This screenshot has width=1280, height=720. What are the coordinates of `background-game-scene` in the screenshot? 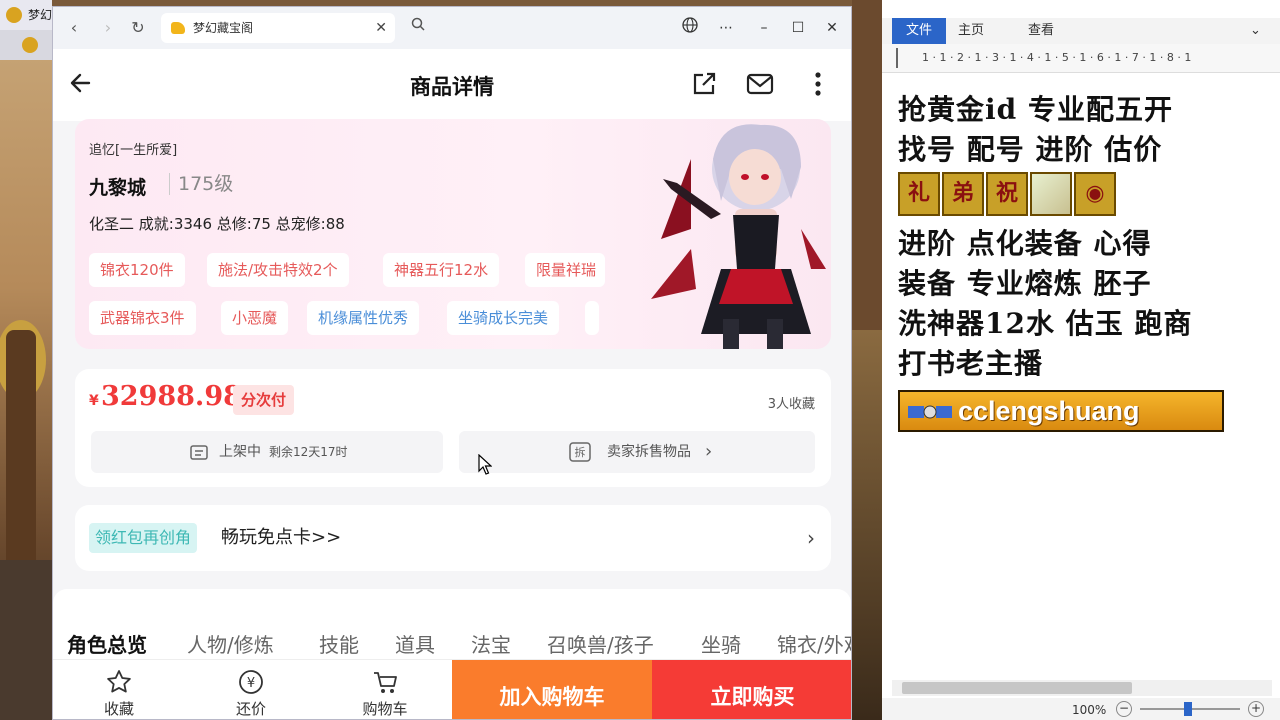 It's located at (26, 360).